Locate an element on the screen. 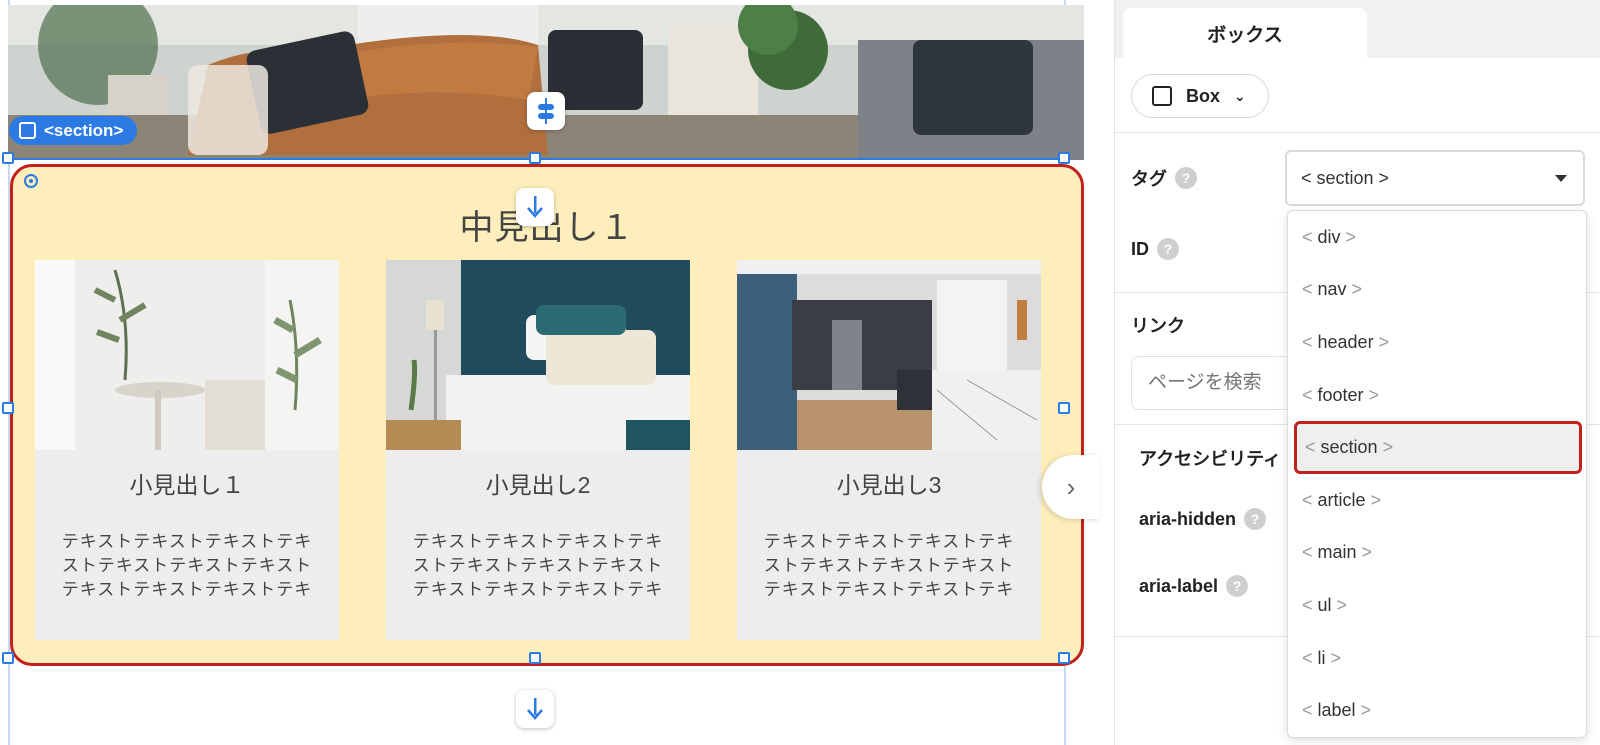 This screenshot has height=745, width=1600. tag-option-footer: < footer > is located at coordinates (1437, 395).